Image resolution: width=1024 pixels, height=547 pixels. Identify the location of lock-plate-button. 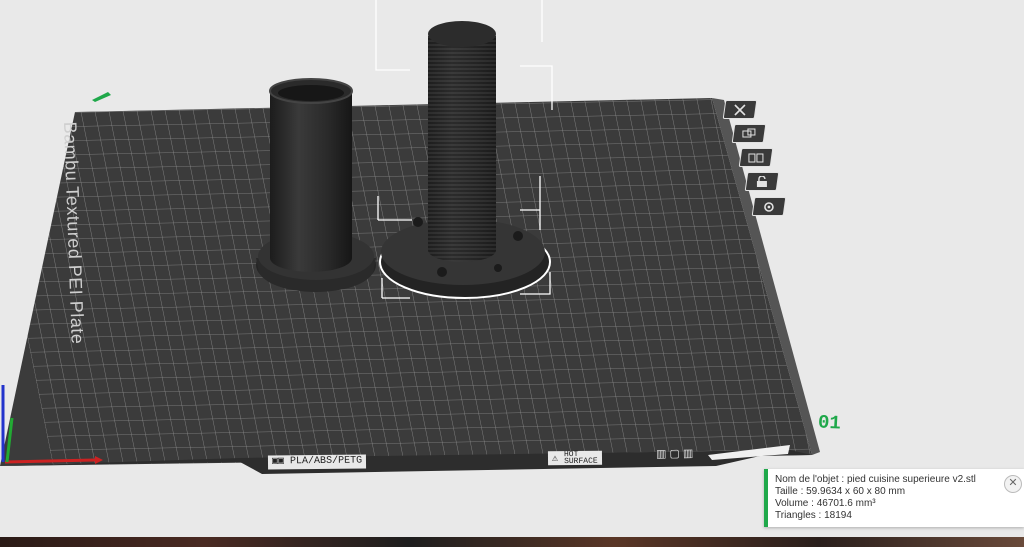
(762, 181).